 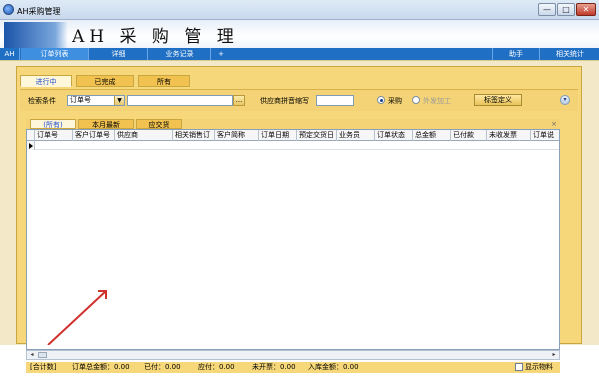 What do you see at coordinates (106, 124) in the screenshot?
I see `tab-filter-month-latest: 本月最新` at bounding box center [106, 124].